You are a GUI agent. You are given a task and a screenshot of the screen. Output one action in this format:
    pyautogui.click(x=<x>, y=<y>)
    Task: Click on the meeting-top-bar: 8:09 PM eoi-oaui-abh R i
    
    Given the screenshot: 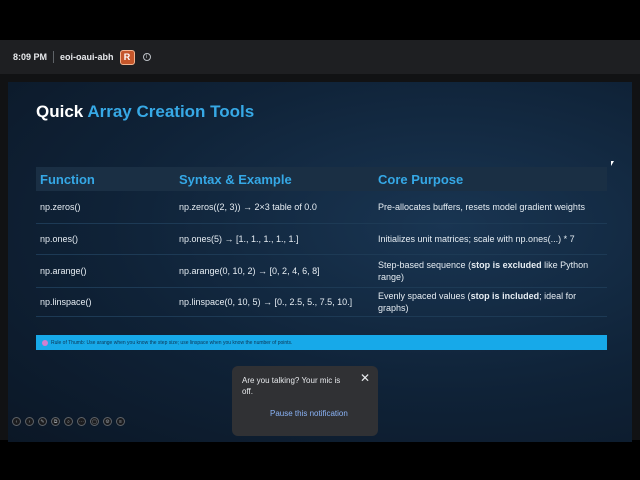 What is the action you would take?
    pyautogui.click(x=320, y=57)
    